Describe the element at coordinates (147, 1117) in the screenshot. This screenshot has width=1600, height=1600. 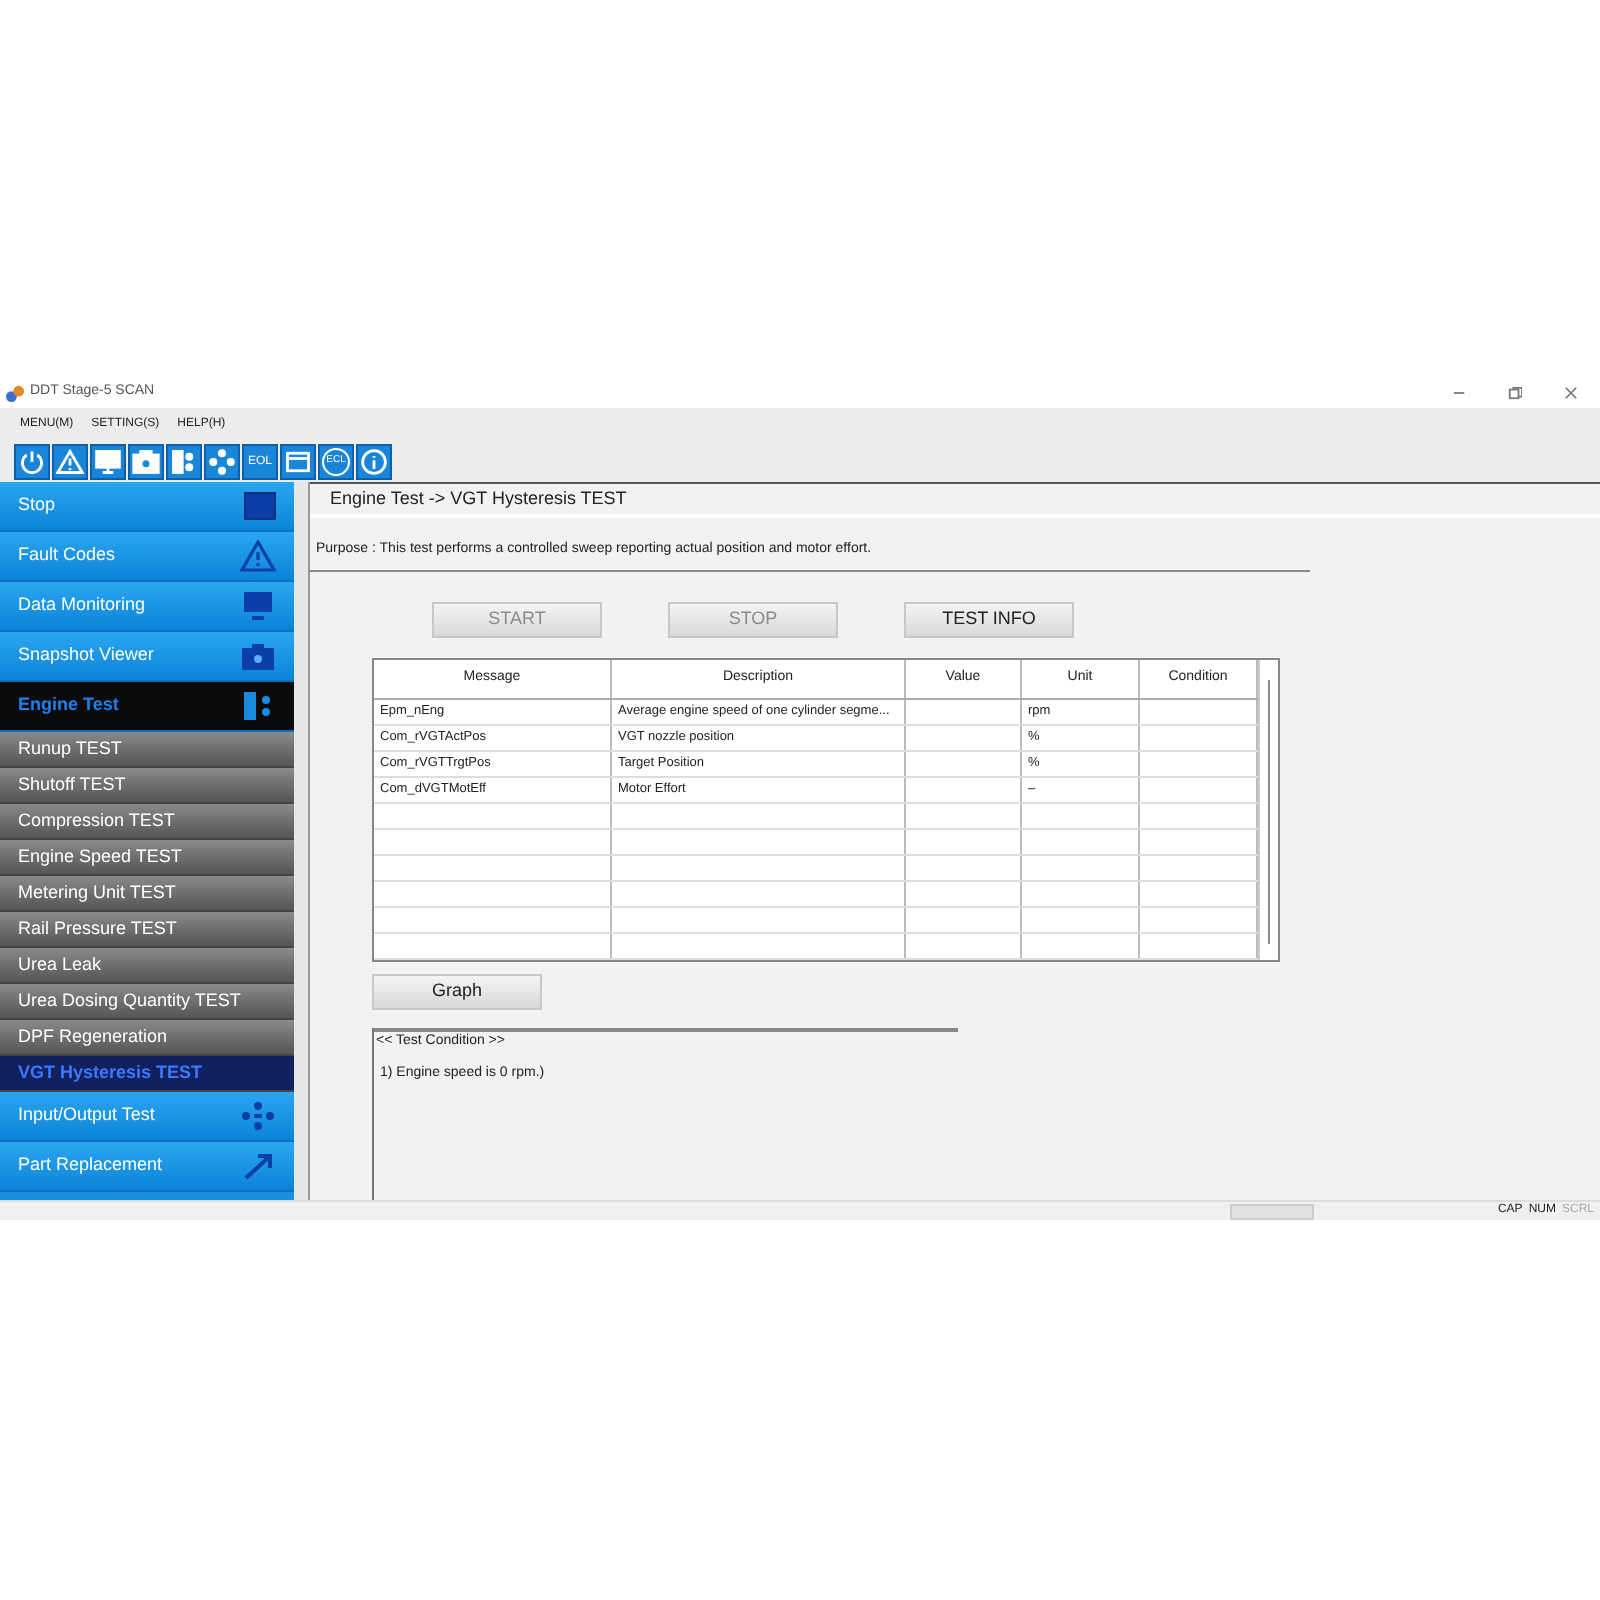
I see `sidebar-item: Input/Output Test` at that location.